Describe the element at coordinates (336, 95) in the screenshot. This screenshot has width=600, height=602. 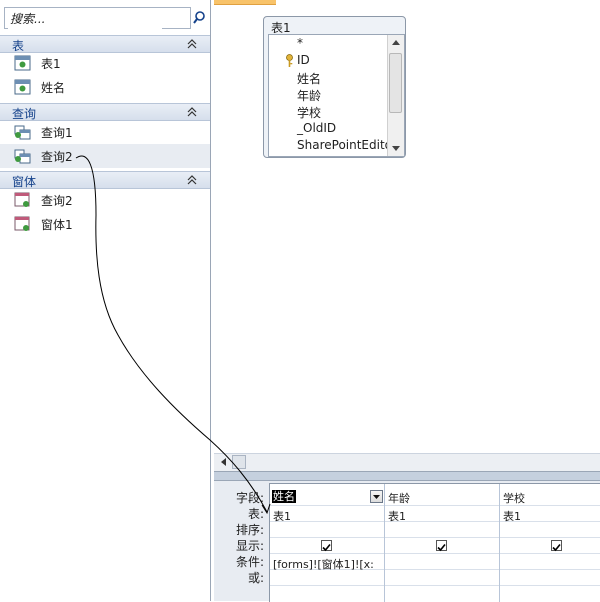
I see `field-list: * ID 姓名 年龄 学校 _OldID SharePointEdito` at that location.